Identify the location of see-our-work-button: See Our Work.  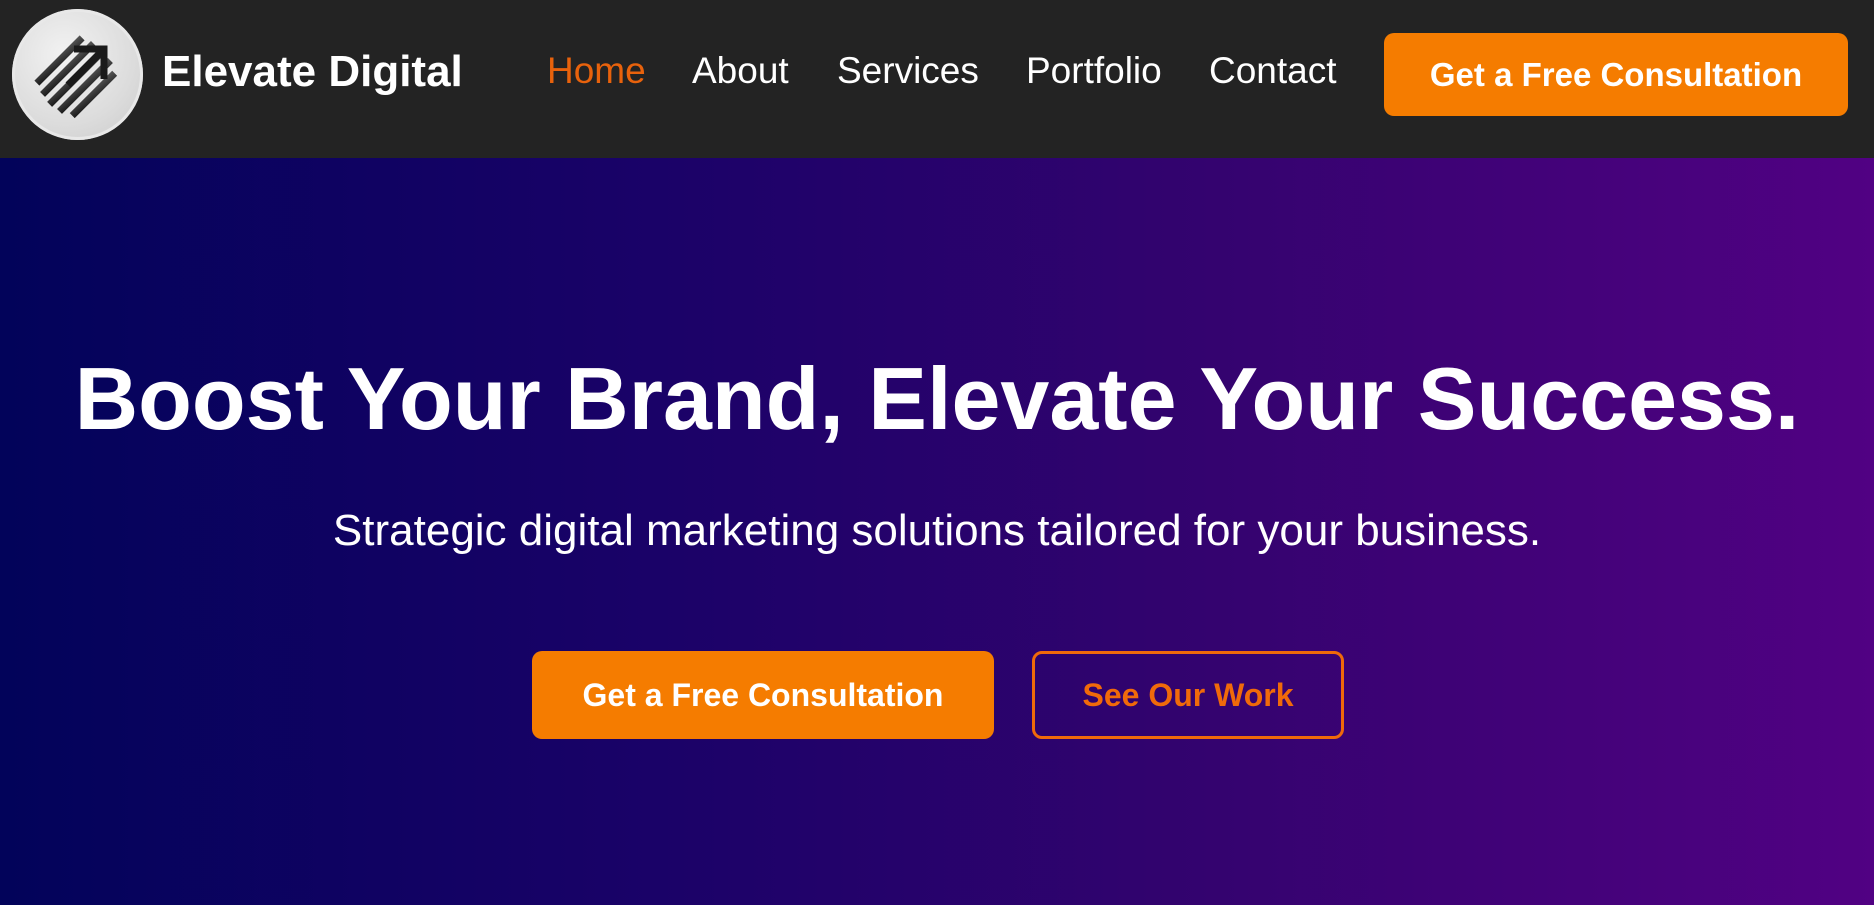
(1188, 695).